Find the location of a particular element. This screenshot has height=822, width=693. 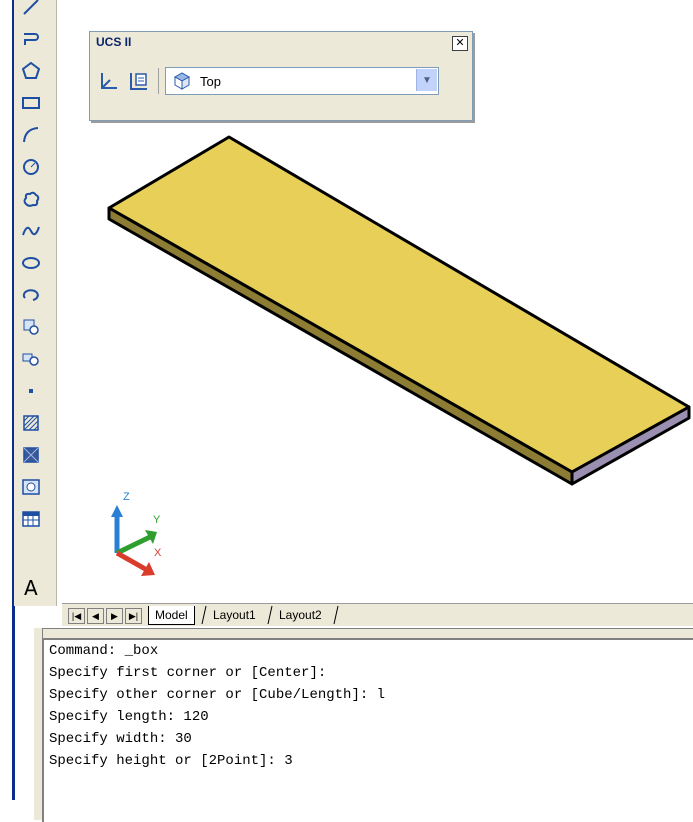

line-icon is located at coordinates (31, 7).